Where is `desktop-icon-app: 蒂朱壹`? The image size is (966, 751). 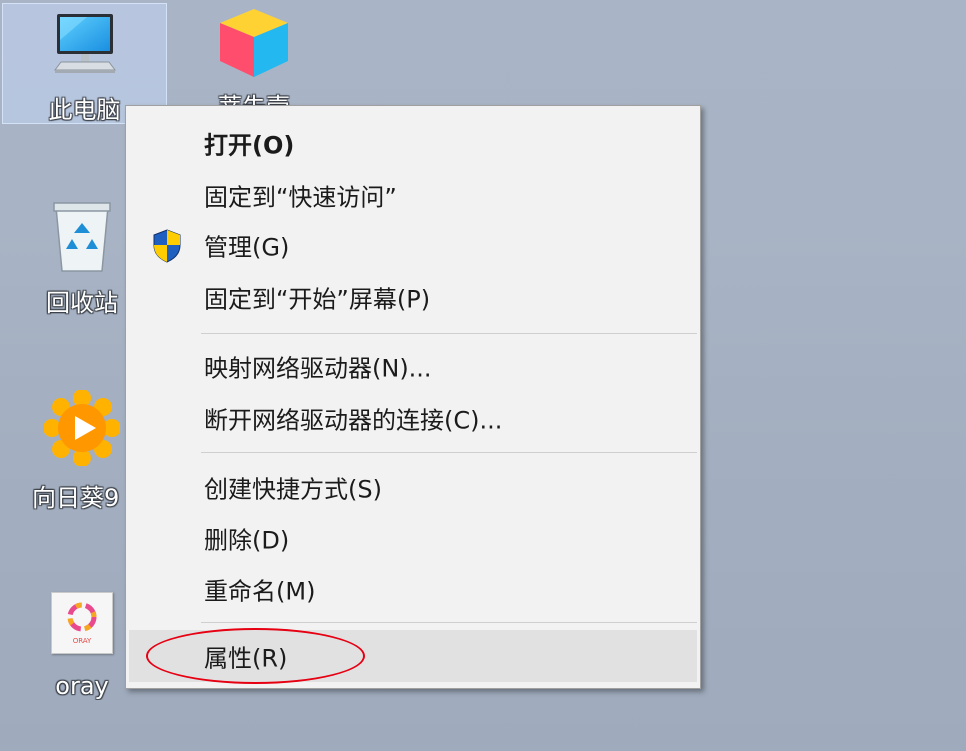 desktop-icon-app: 蒂朱壹 is located at coordinates (254, 62).